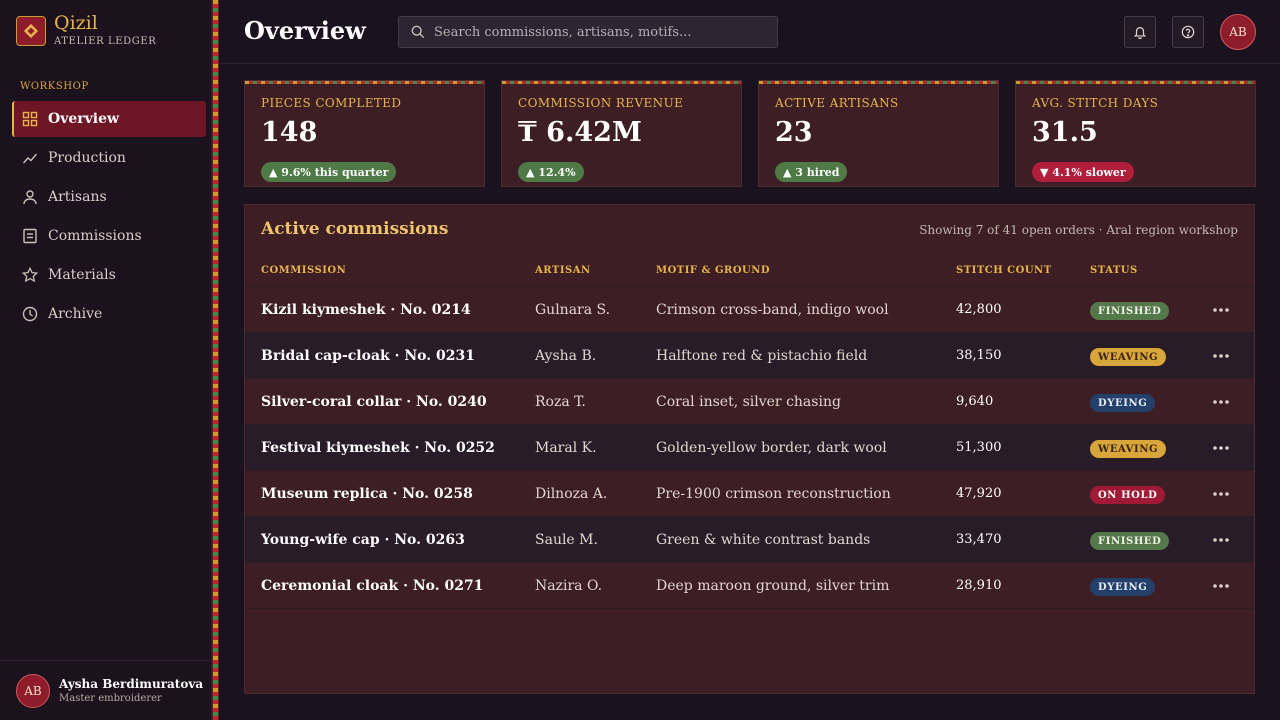 Image resolution: width=1280 pixels, height=720 pixels. I want to click on artisan-cell: Maral K., so click(566, 448).